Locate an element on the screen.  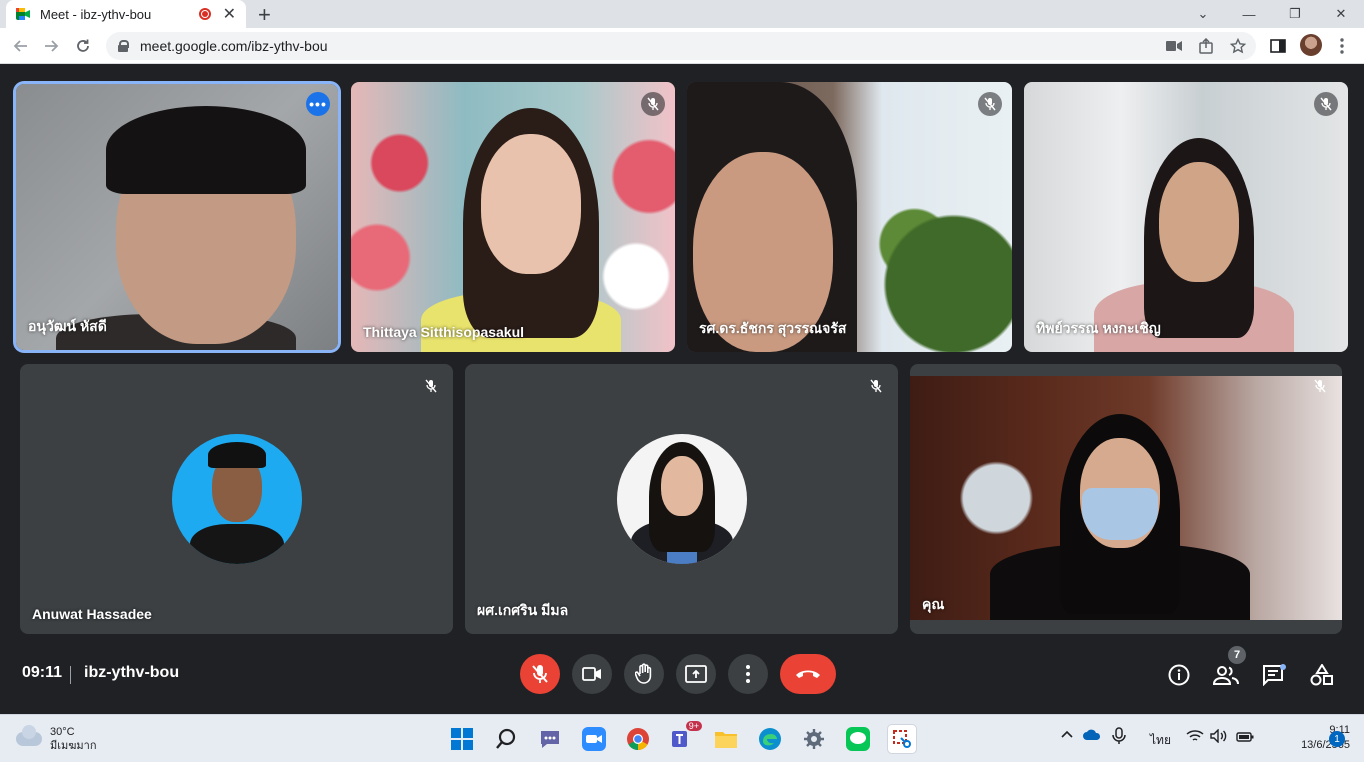
bookmark-star-icon is located at coordinates (1238, 46).